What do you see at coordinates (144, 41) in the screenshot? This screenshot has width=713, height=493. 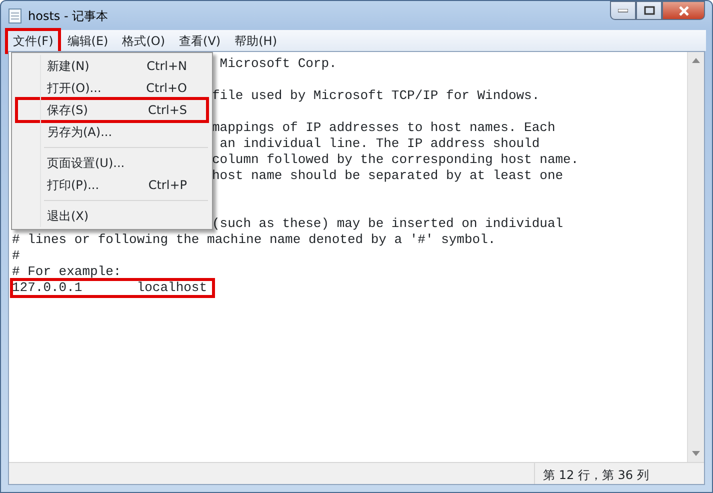 I see `menu-item: 格式(O)` at bounding box center [144, 41].